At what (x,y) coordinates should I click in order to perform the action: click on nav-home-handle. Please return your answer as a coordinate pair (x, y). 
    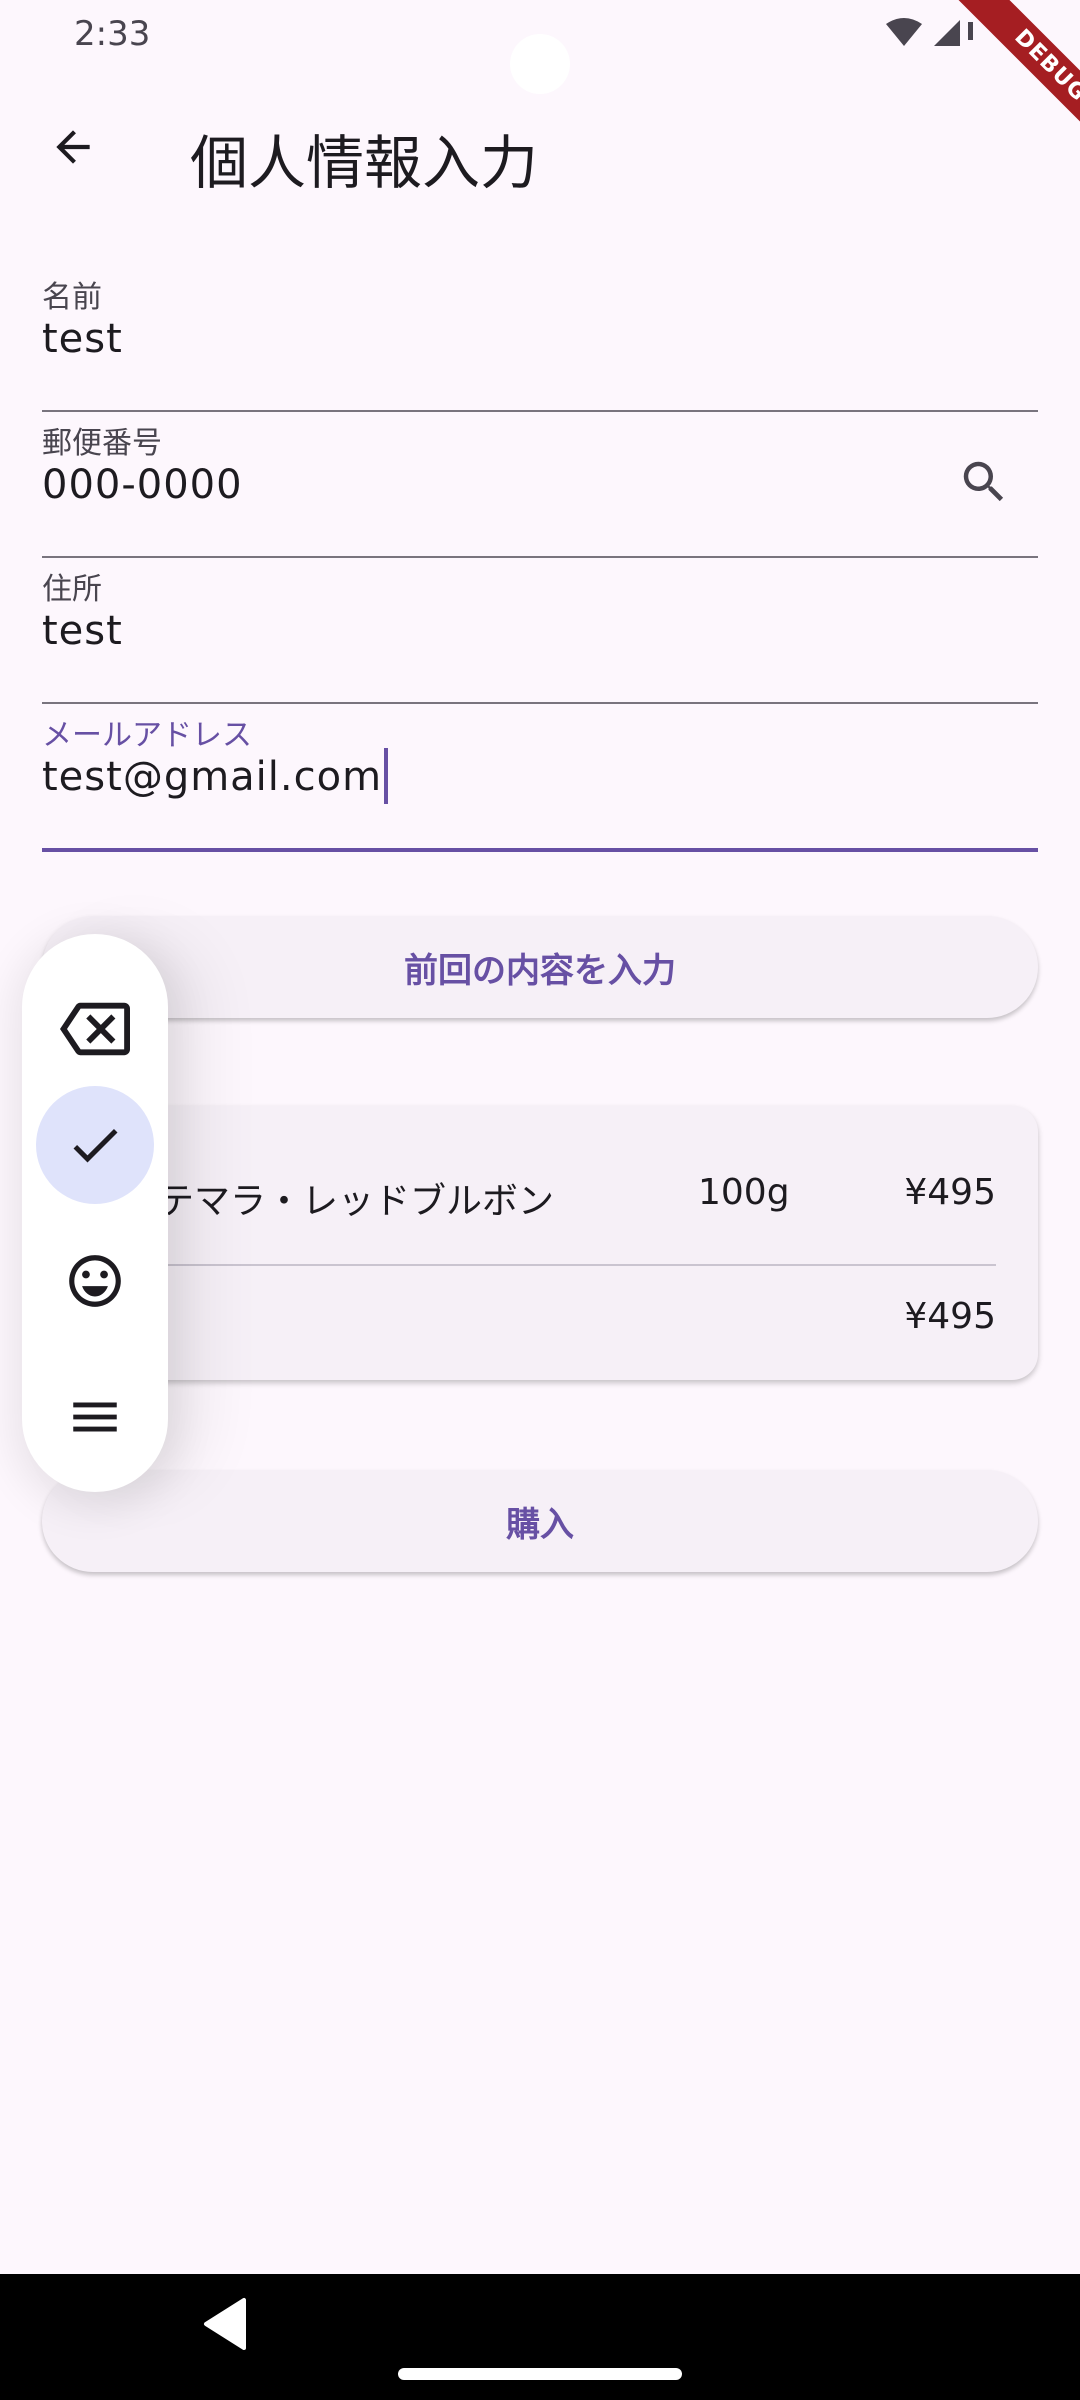
    Looking at the image, I should click on (540, 2374).